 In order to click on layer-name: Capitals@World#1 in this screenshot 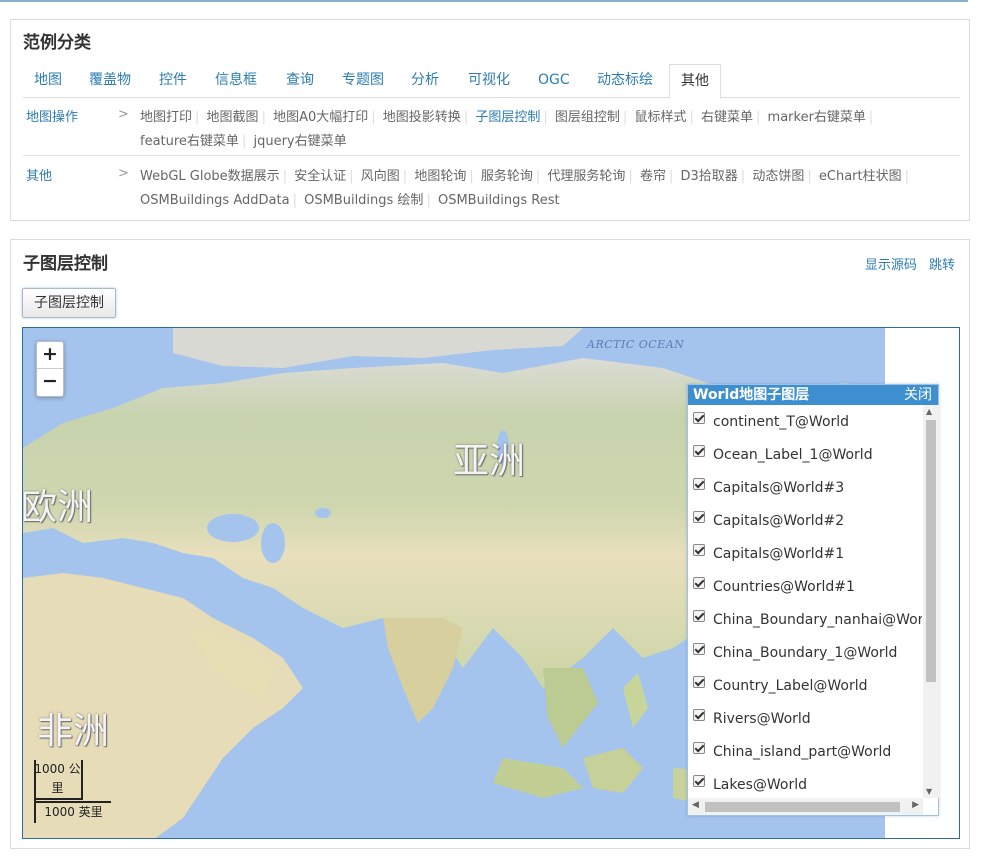, I will do `click(779, 553)`.